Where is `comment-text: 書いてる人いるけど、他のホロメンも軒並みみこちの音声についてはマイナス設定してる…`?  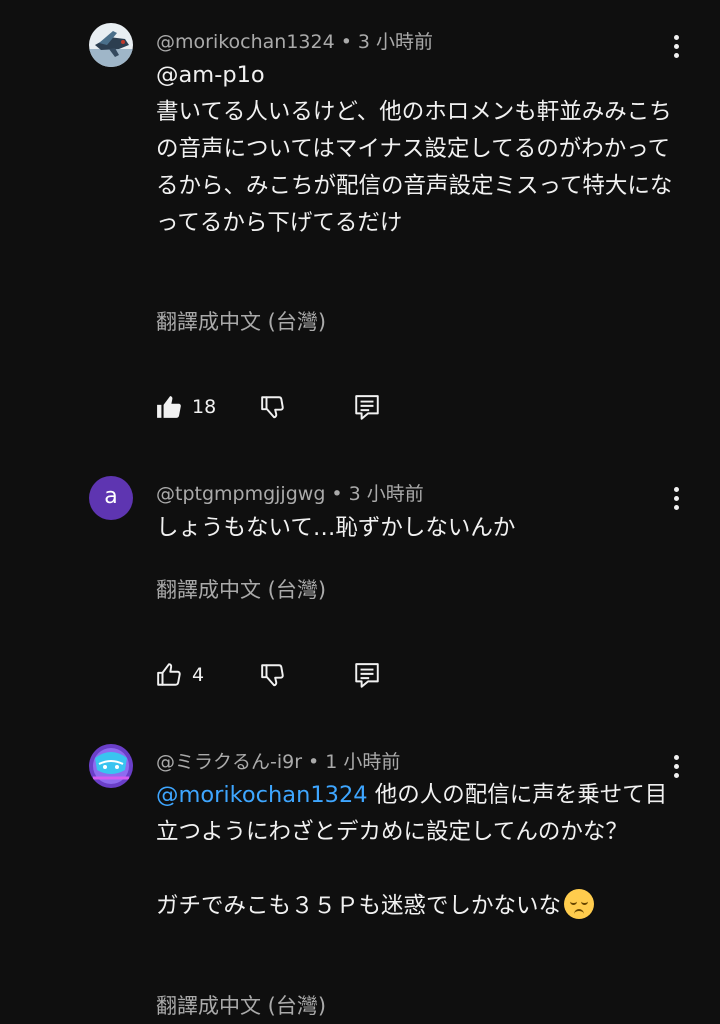
comment-text: 書いてる人いるけど、他のホロメンも軒並みみこちの音声についてはマイナス設定してる… is located at coordinates (414, 167).